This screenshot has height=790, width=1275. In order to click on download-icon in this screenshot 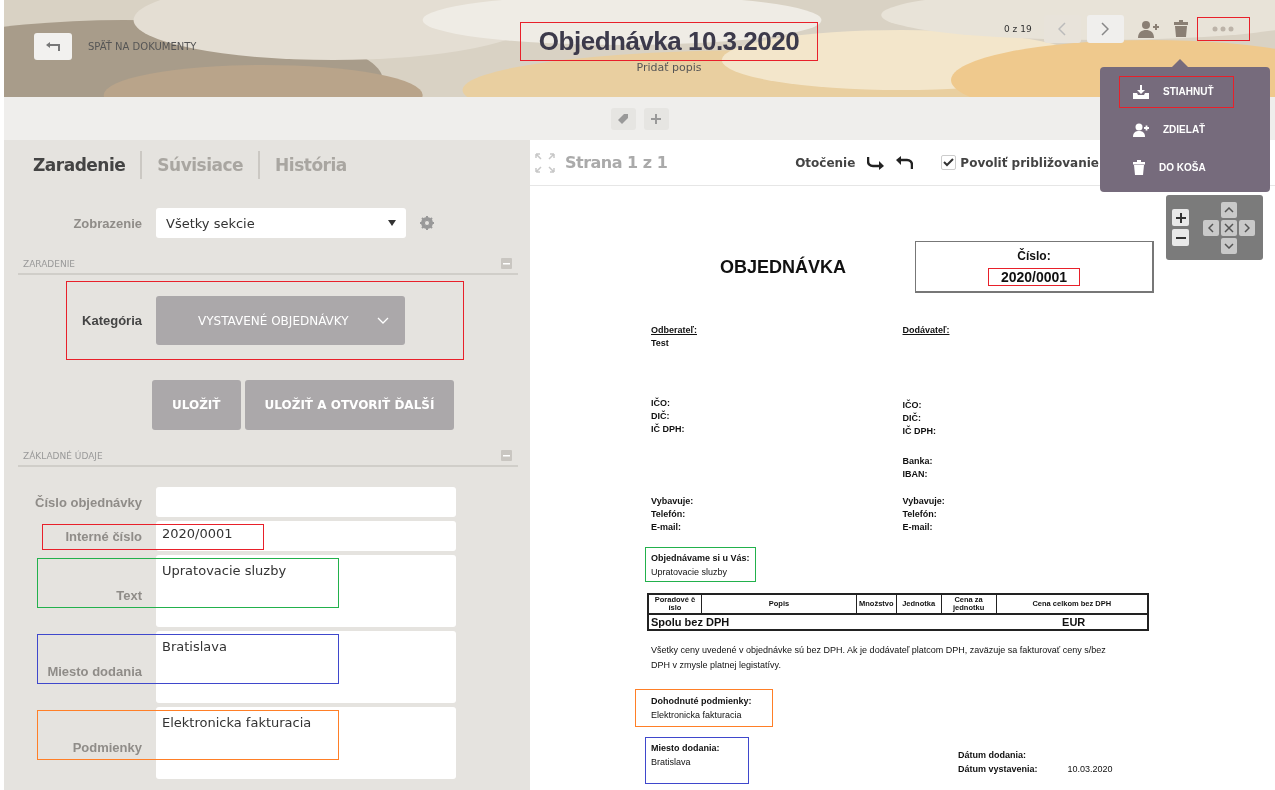, I will do `click(1141, 91)`.